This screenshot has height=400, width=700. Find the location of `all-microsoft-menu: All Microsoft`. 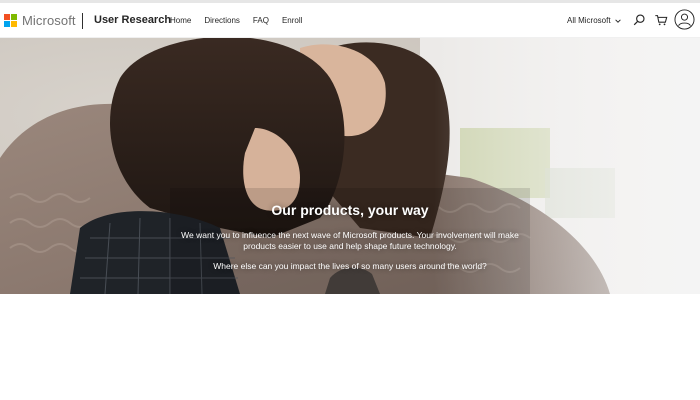

all-microsoft-menu: All Microsoft is located at coordinates (594, 20).